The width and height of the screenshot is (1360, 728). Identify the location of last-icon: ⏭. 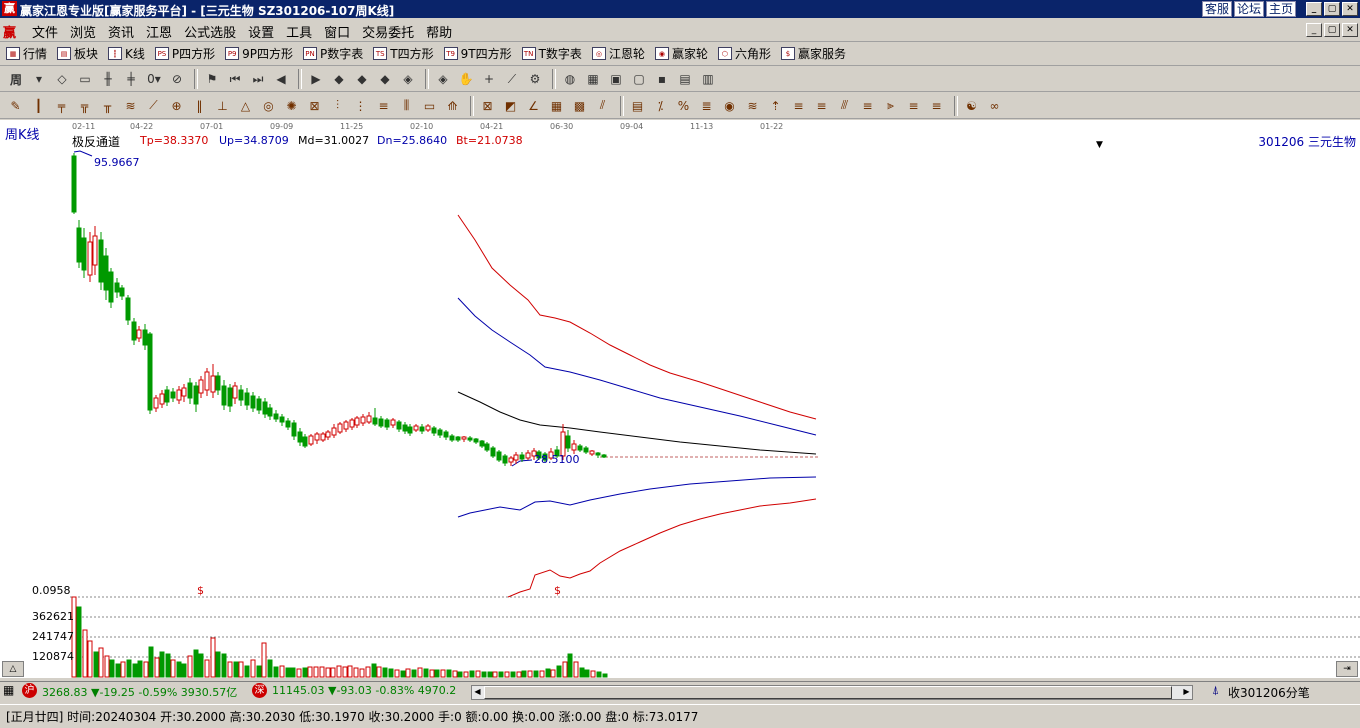
(258, 79).